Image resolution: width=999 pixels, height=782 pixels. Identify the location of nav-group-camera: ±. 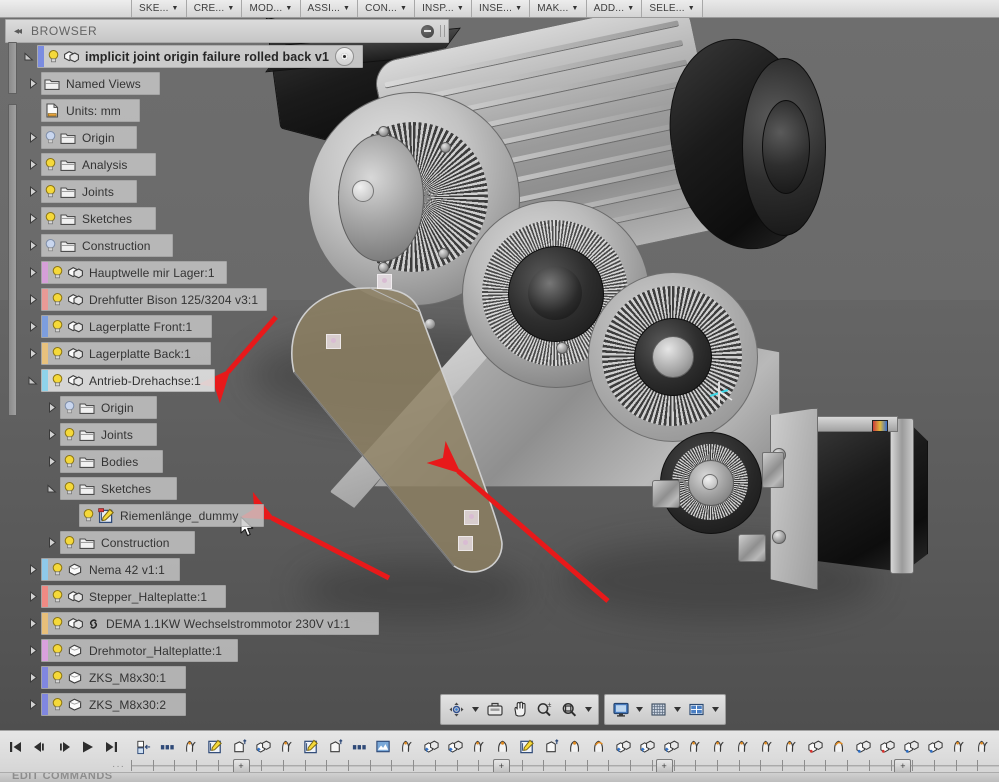
(519, 709).